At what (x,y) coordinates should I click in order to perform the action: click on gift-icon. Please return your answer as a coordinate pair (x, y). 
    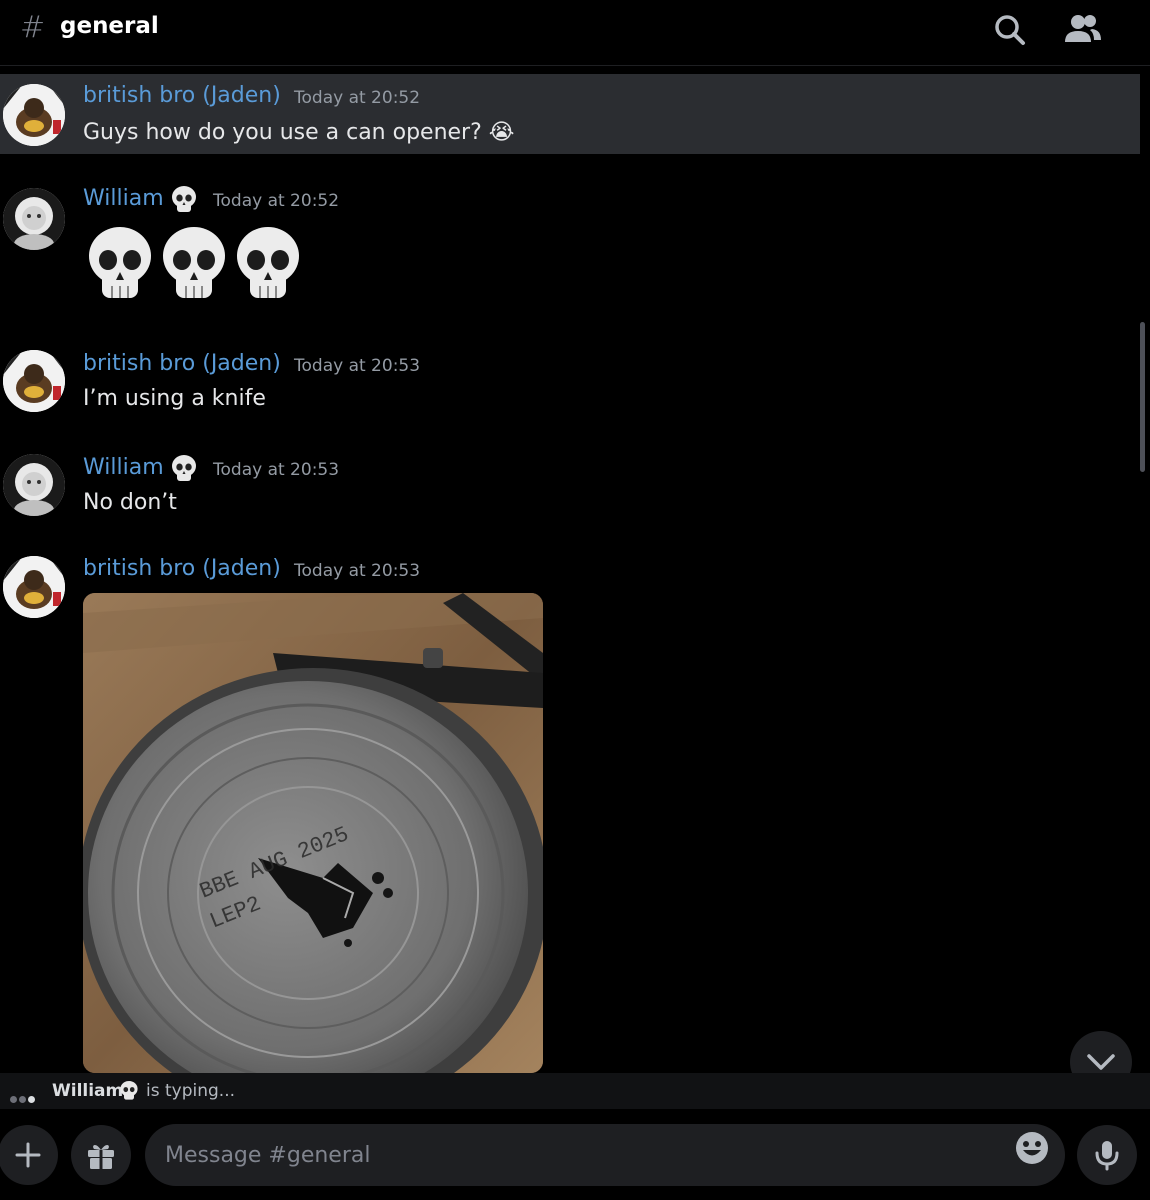
    Looking at the image, I should click on (101, 1156).